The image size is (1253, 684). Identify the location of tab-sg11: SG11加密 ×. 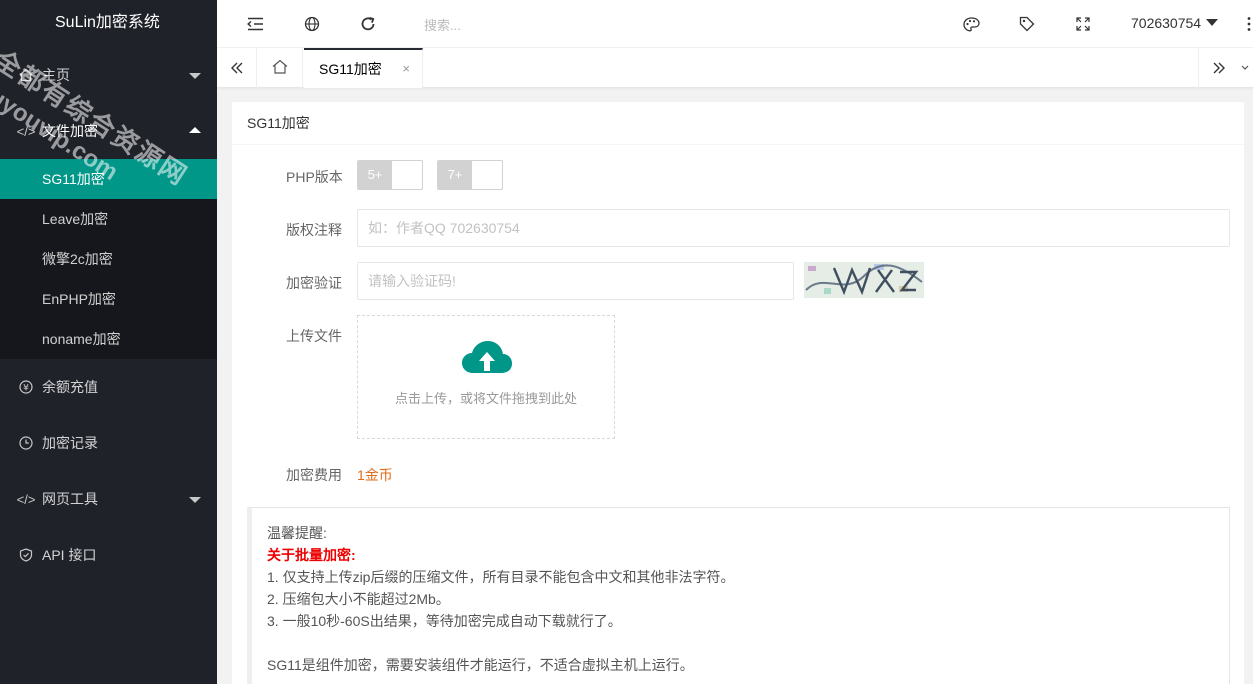
(363, 68).